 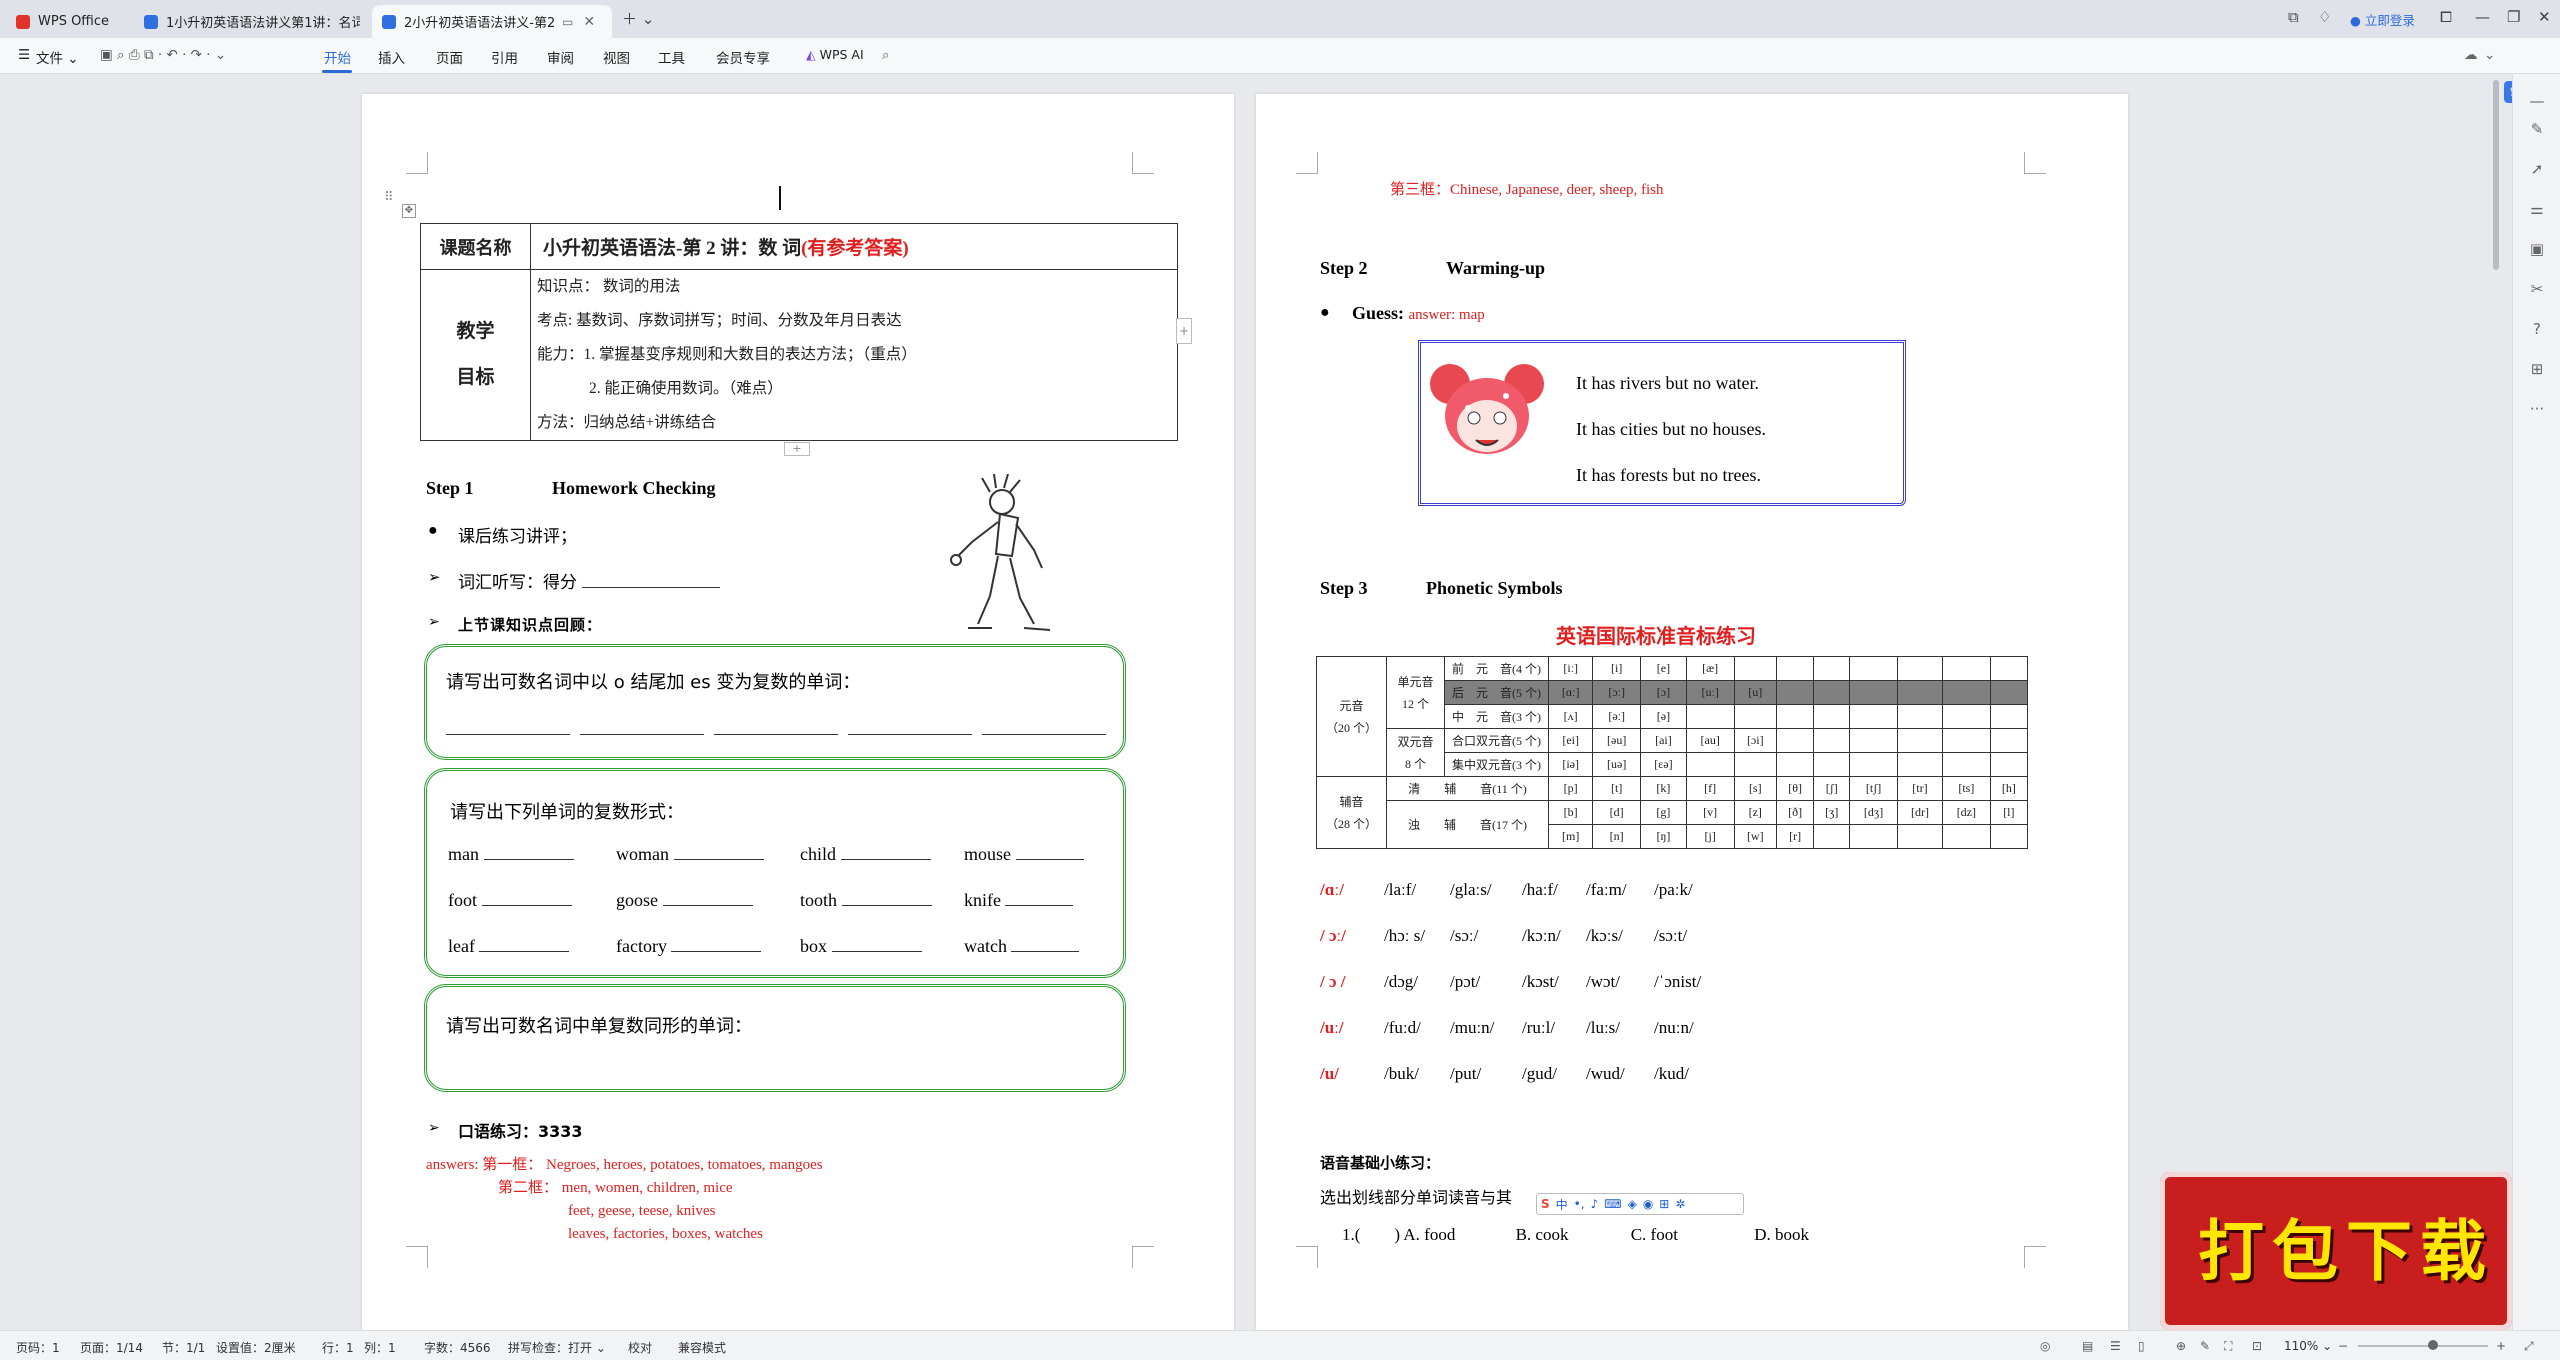 I want to click on tab-document-2: 2小升初英语语法讲义-第2讲： ▭ ✕, so click(x=492, y=21).